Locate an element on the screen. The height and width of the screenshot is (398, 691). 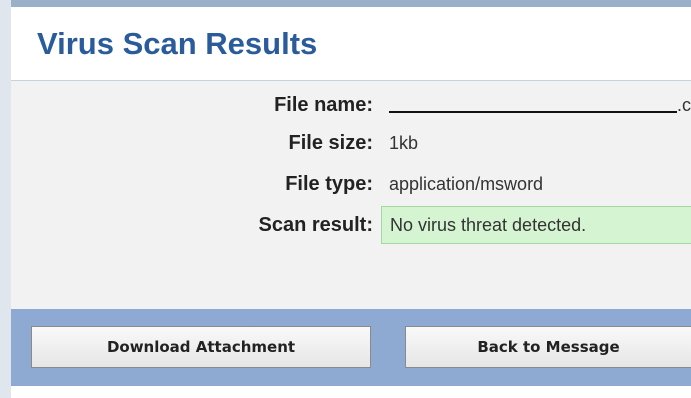
scan-result-box: No virus threat detected. is located at coordinates (536, 225).